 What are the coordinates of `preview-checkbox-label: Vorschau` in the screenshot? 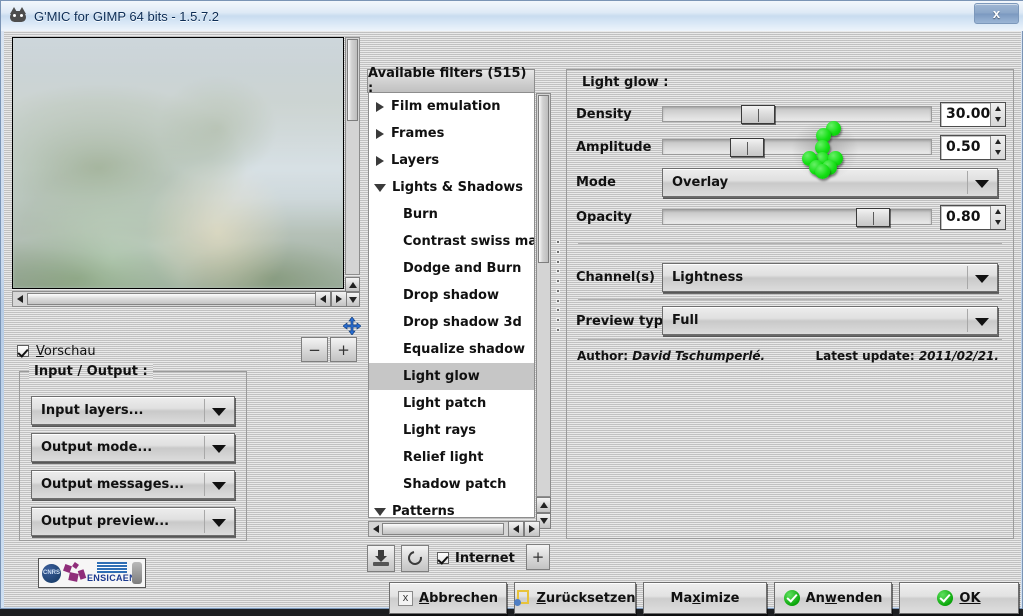 It's located at (66, 351).